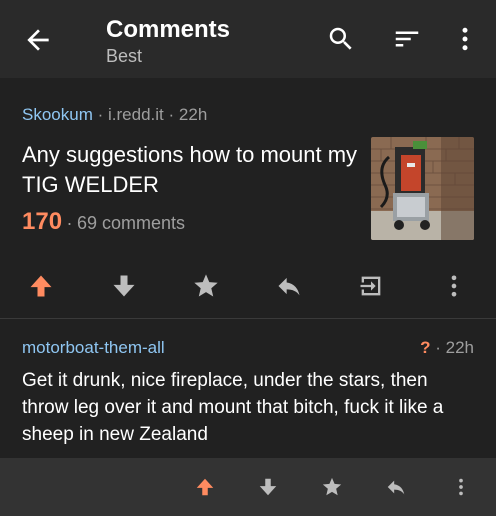 The height and width of the screenshot is (516, 496). I want to click on post-age: 22h, so click(193, 114).